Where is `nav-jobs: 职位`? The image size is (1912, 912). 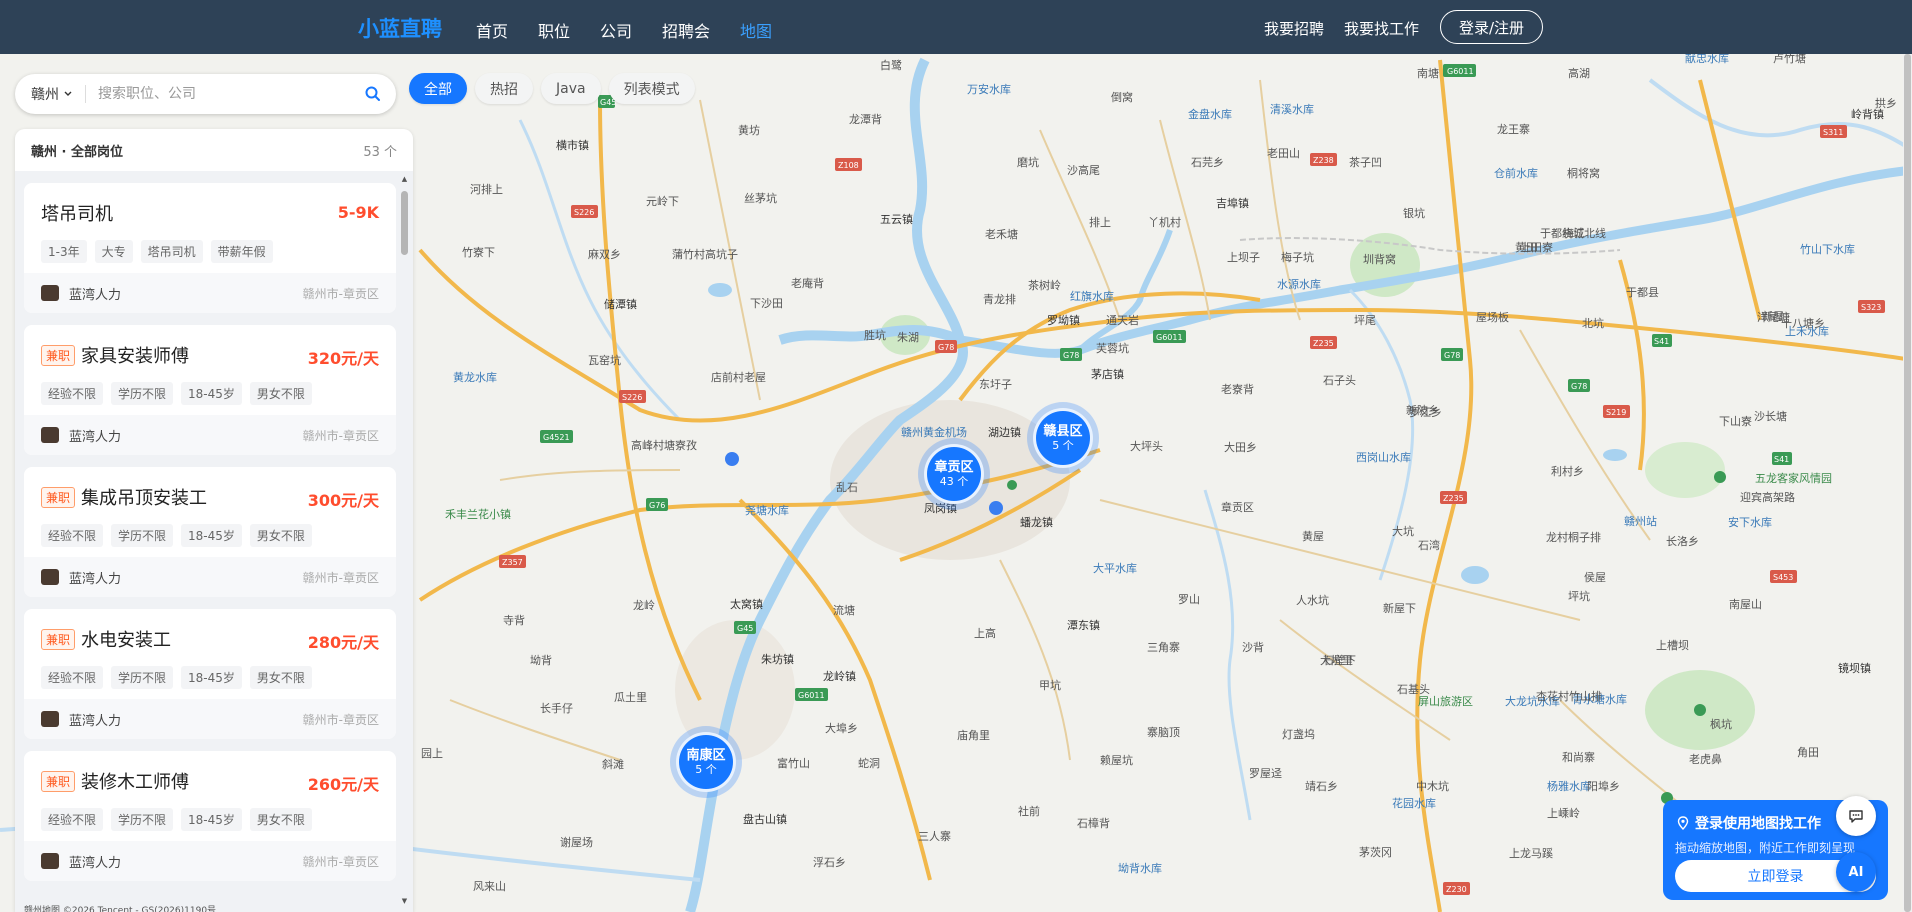
nav-jobs: 职位 is located at coordinates (554, 30).